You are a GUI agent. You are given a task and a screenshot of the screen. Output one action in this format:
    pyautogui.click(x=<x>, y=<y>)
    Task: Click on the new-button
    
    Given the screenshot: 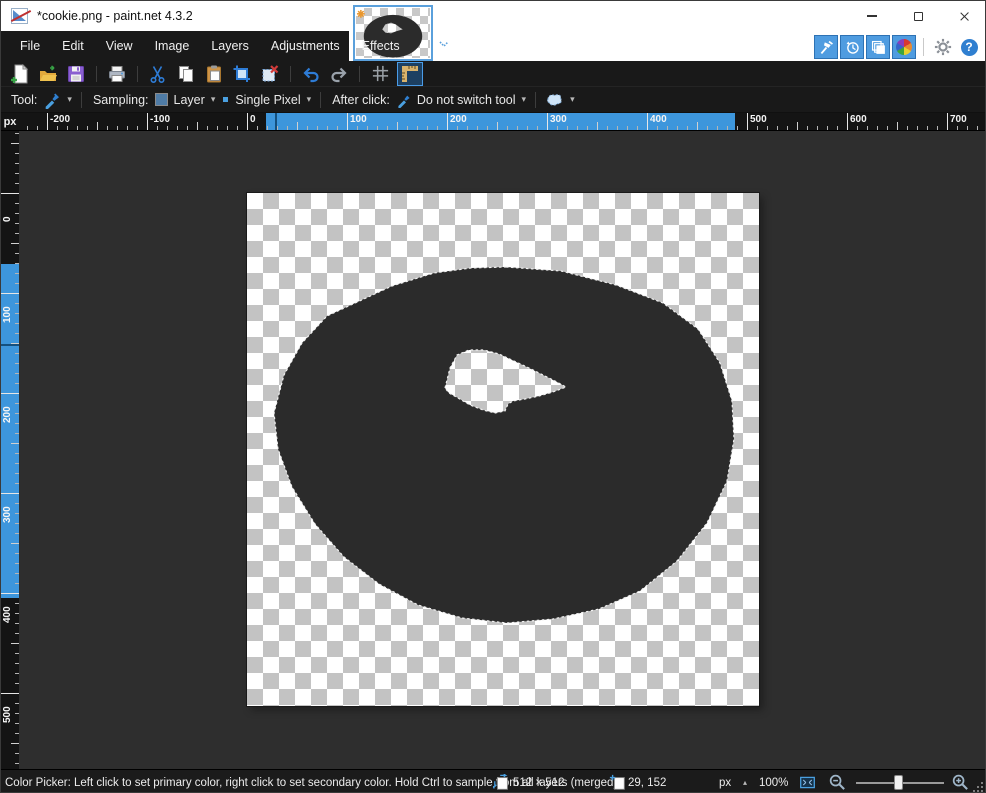 What is the action you would take?
    pyautogui.click(x=20, y=74)
    